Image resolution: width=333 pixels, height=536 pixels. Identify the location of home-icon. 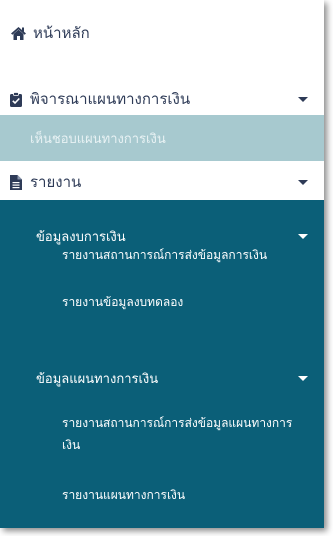
(18, 33).